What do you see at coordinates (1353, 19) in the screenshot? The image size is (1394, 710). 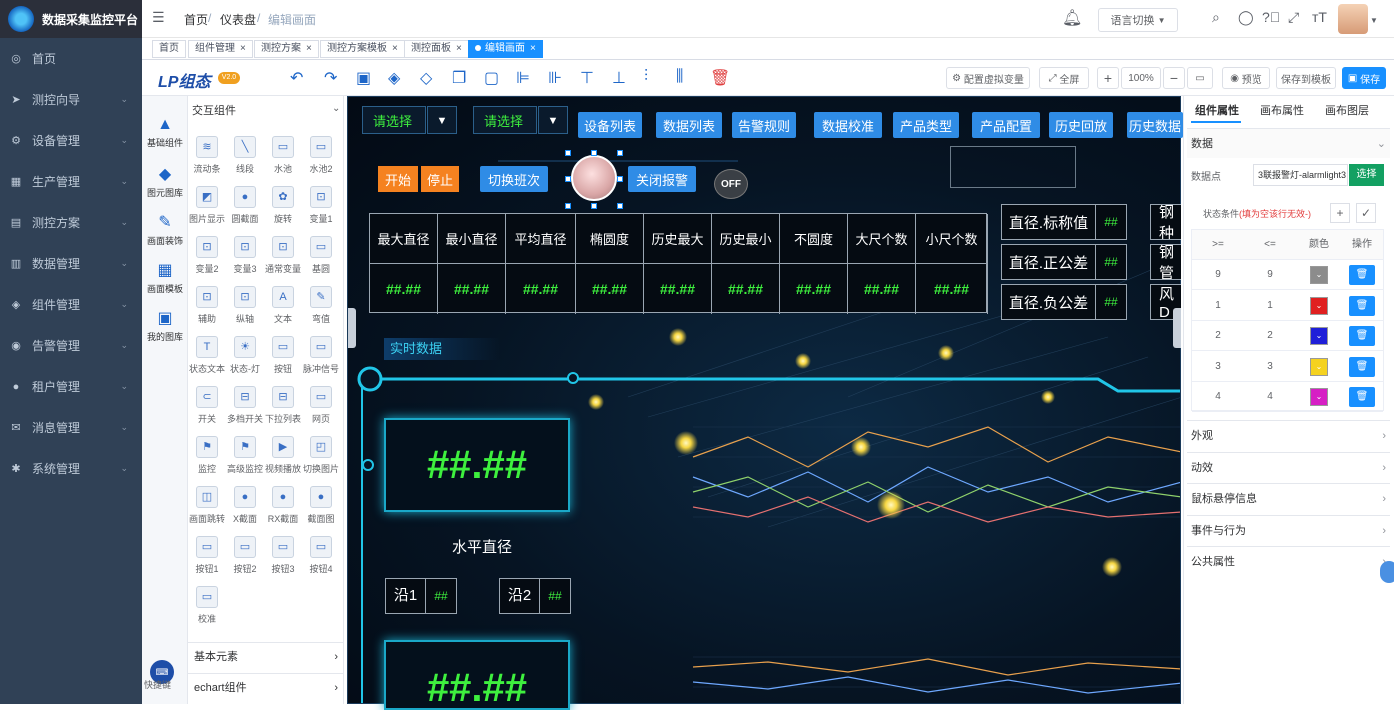 I see `avatar` at bounding box center [1353, 19].